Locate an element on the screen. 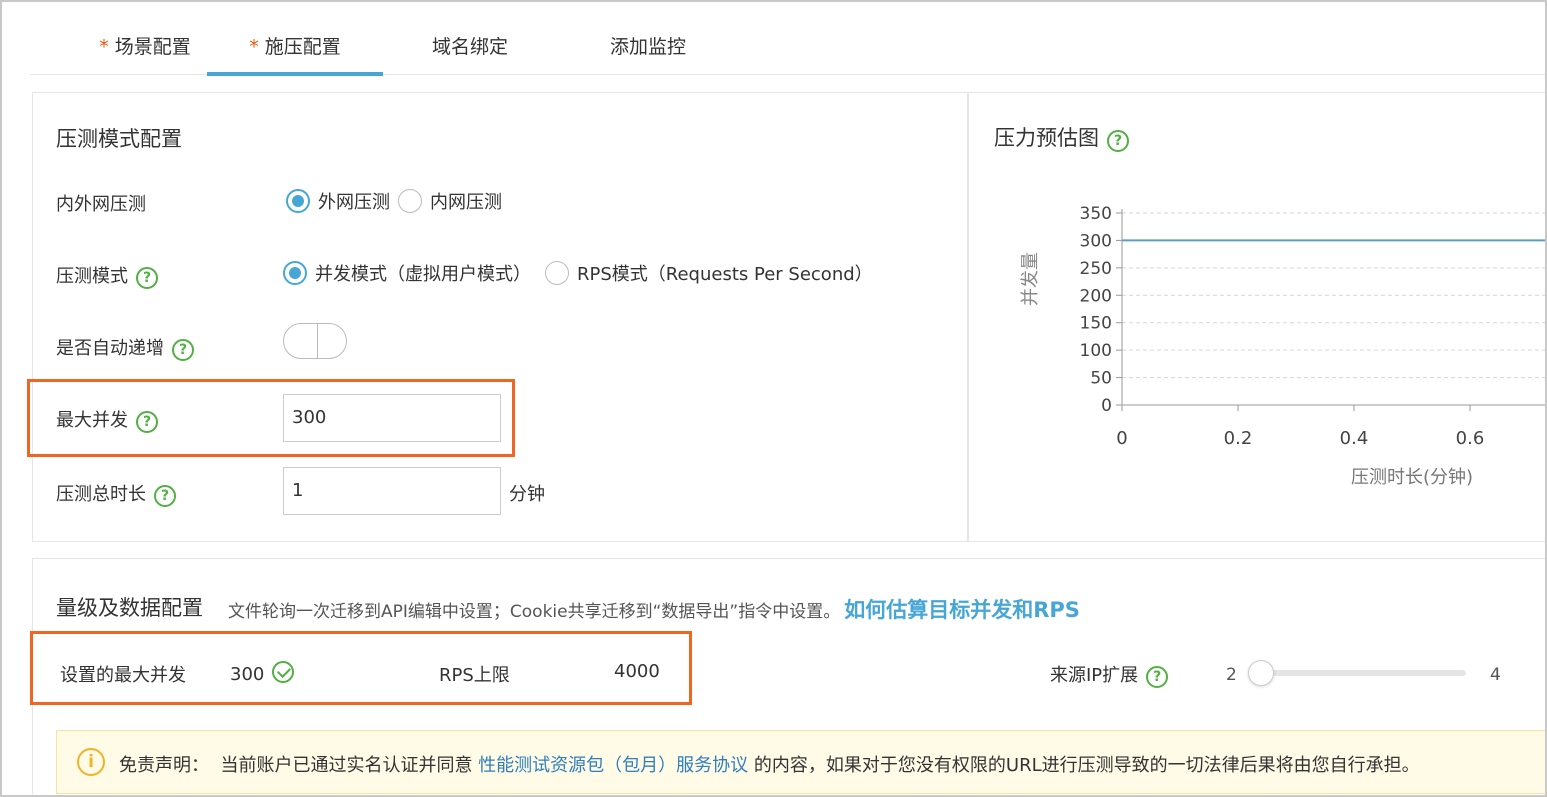 Image resolution: width=1547 pixels, height=797 pixels. tab-add-monitor: 添加监控 is located at coordinates (648, 53).